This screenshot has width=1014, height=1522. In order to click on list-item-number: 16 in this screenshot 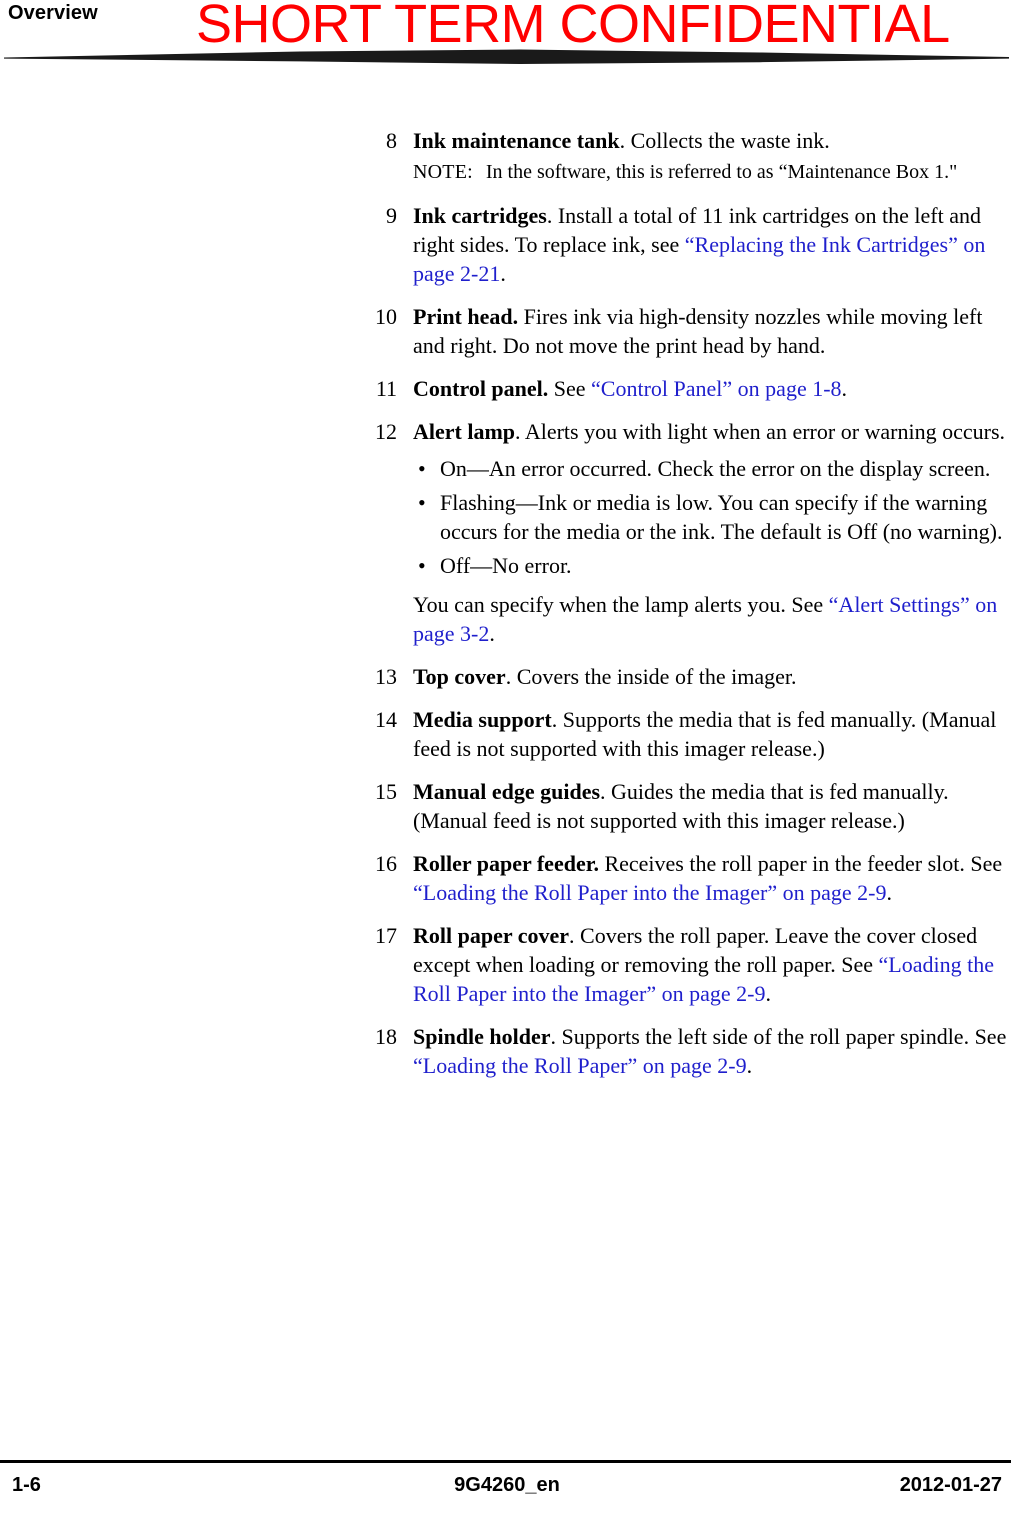, I will do `click(386, 863)`.